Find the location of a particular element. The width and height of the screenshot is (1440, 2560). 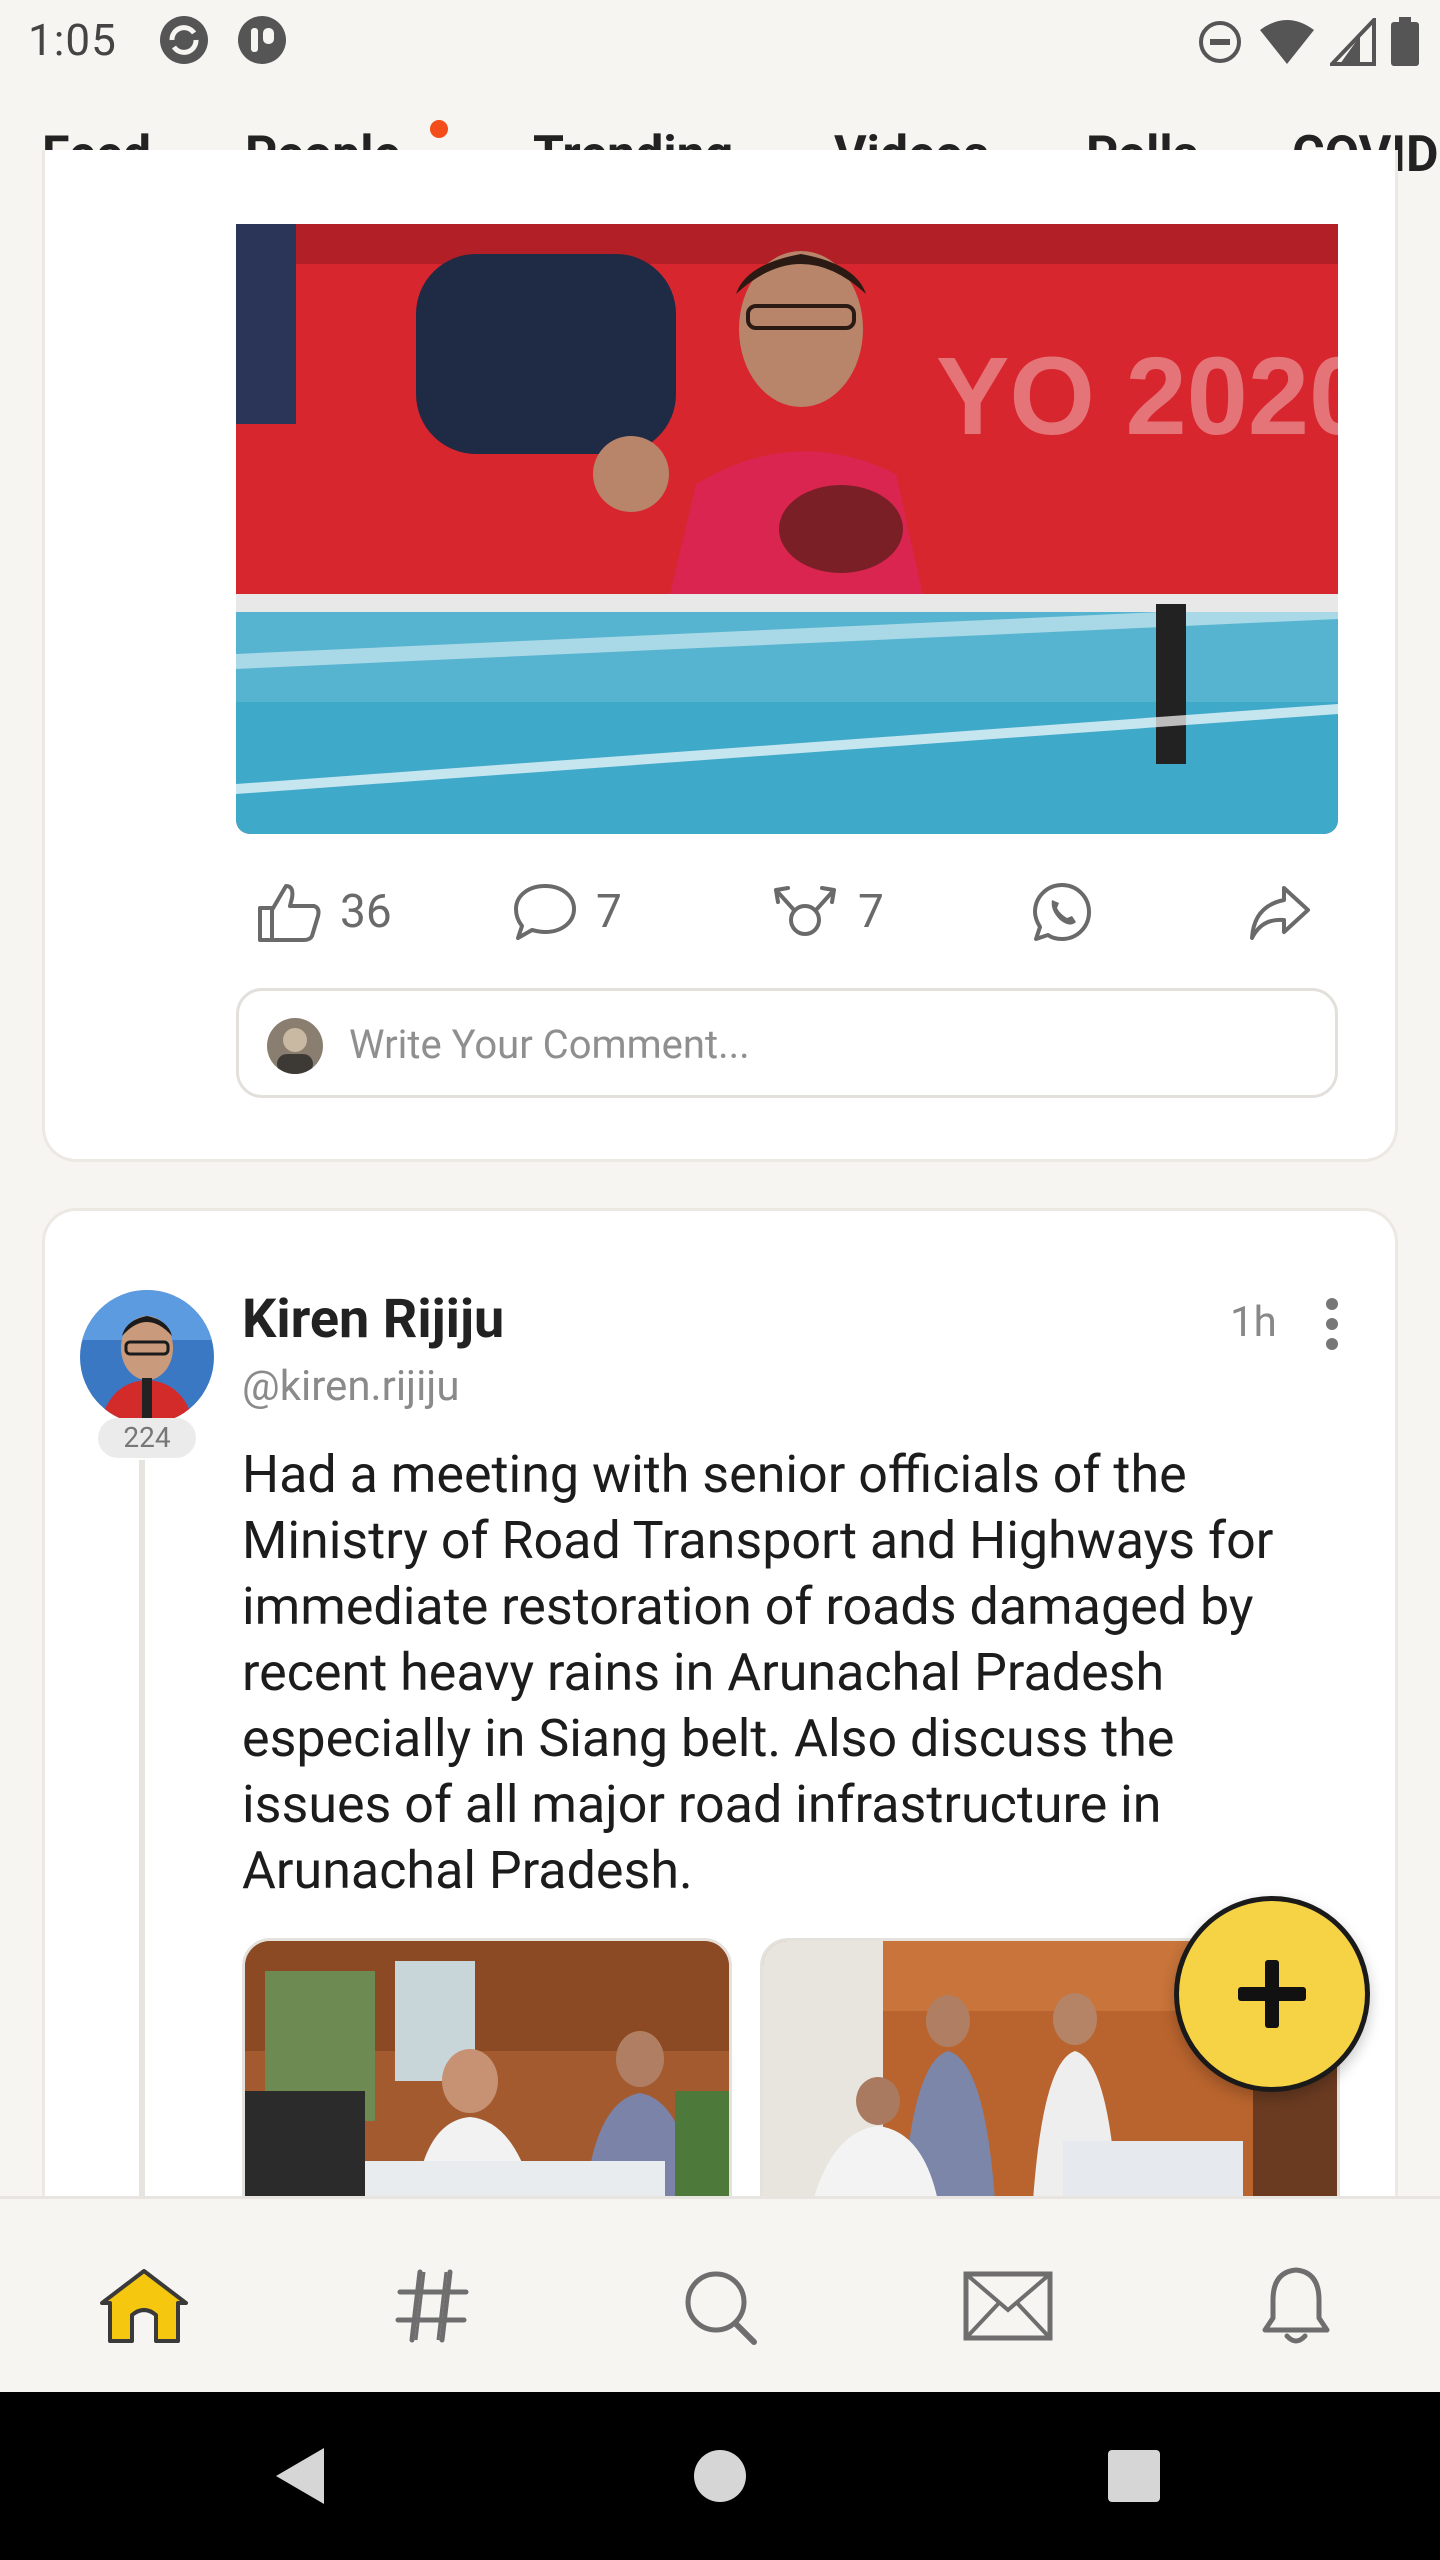

post-time: 1h is located at coordinates (1253, 1322).